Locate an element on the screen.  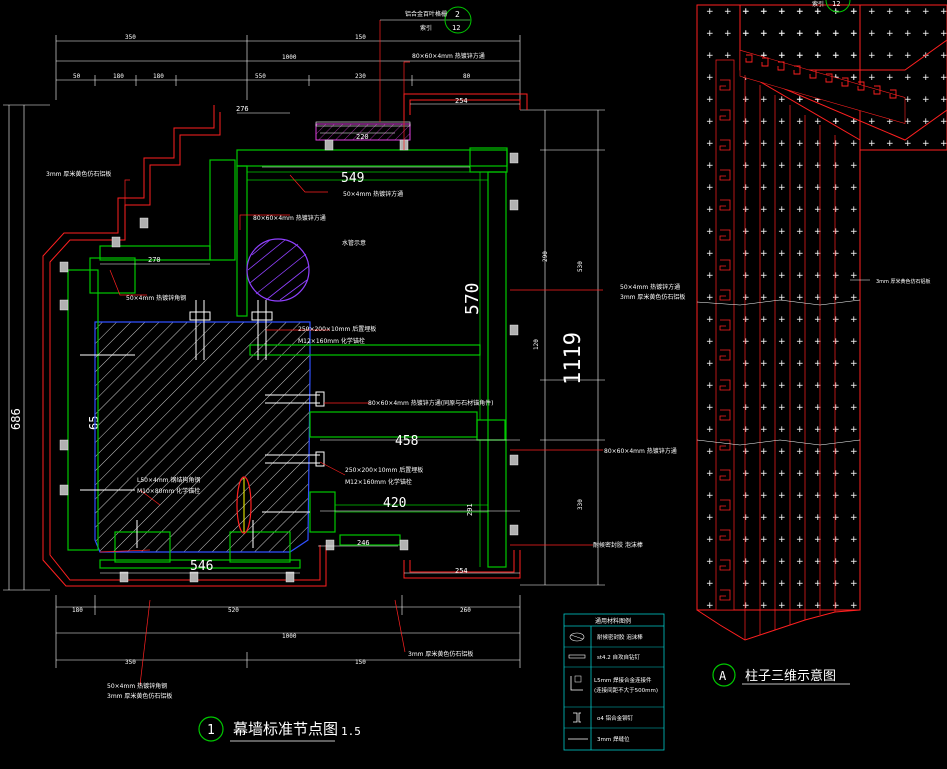
title-main-num: 1 is located at coordinates (211, 730).